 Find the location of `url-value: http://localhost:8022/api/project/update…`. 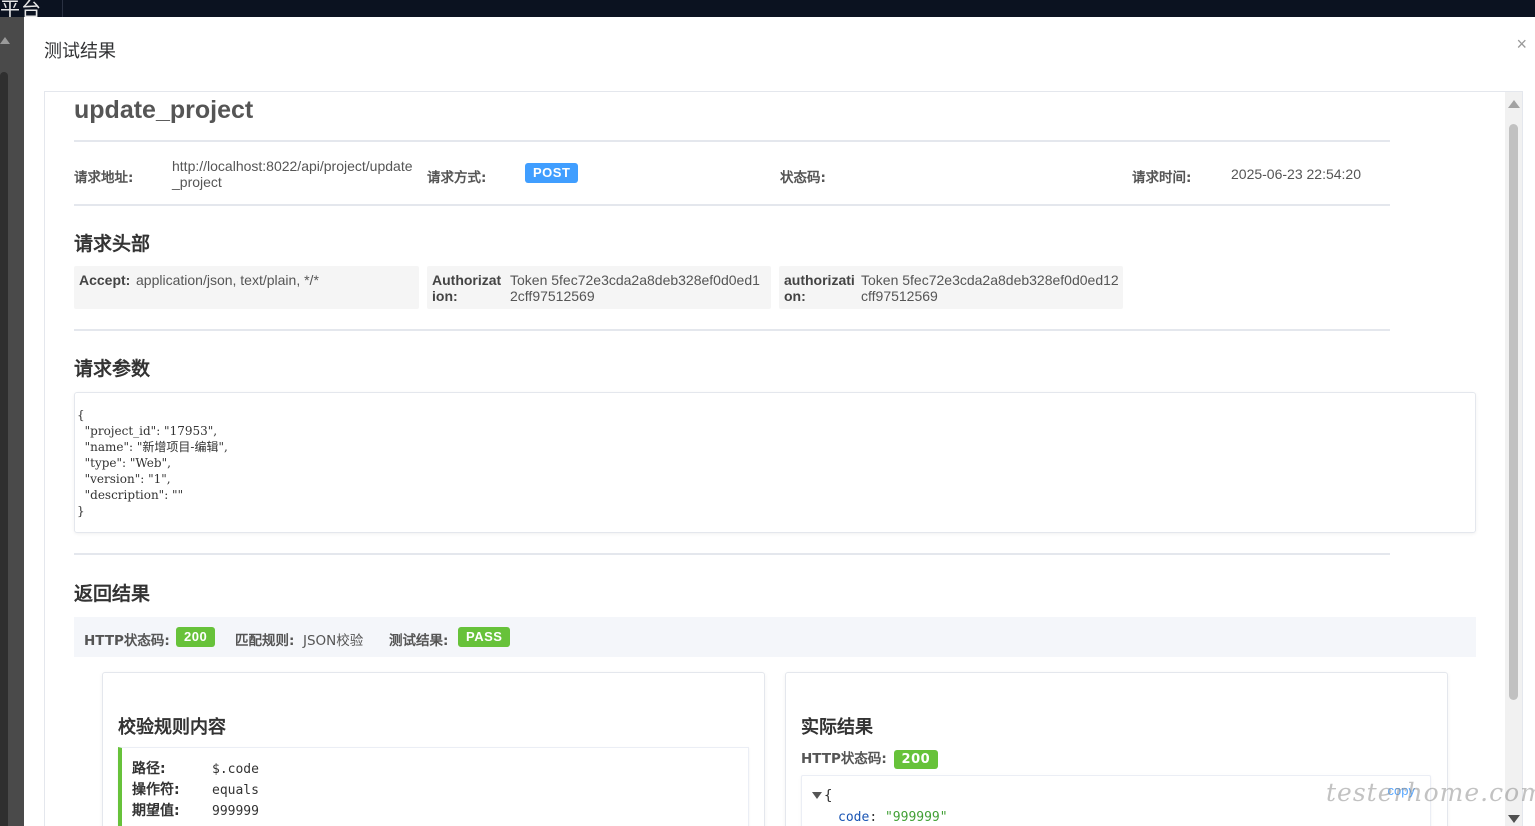

url-value: http://localhost:8022/api/project/update… is located at coordinates (292, 174).